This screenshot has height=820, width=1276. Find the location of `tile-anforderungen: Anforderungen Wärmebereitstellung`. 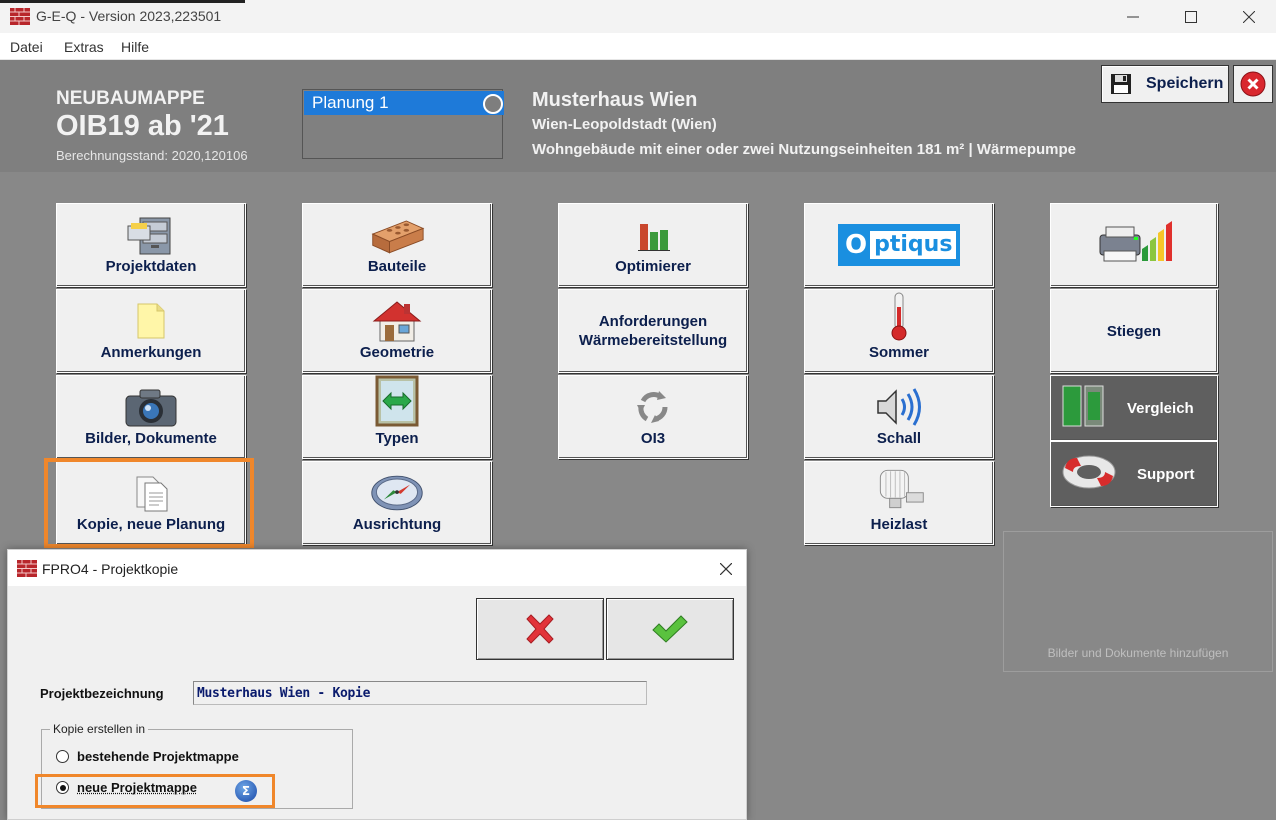

tile-anforderungen: Anforderungen Wärmebereitstellung is located at coordinates (653, 331).